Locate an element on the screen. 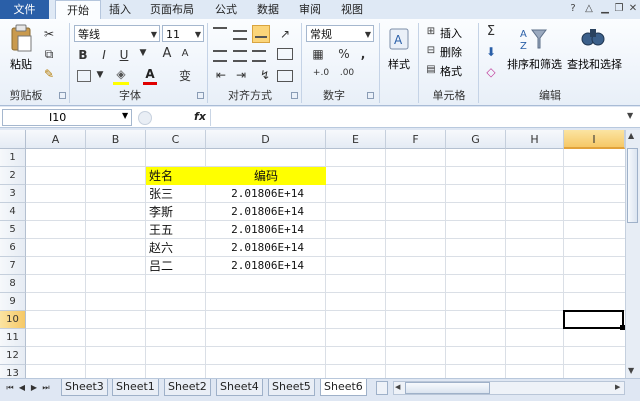 Image resolution: width=640 pixels, height=401 pixels. horizontal-scroll-thumb is located at coordinates (447, 388).